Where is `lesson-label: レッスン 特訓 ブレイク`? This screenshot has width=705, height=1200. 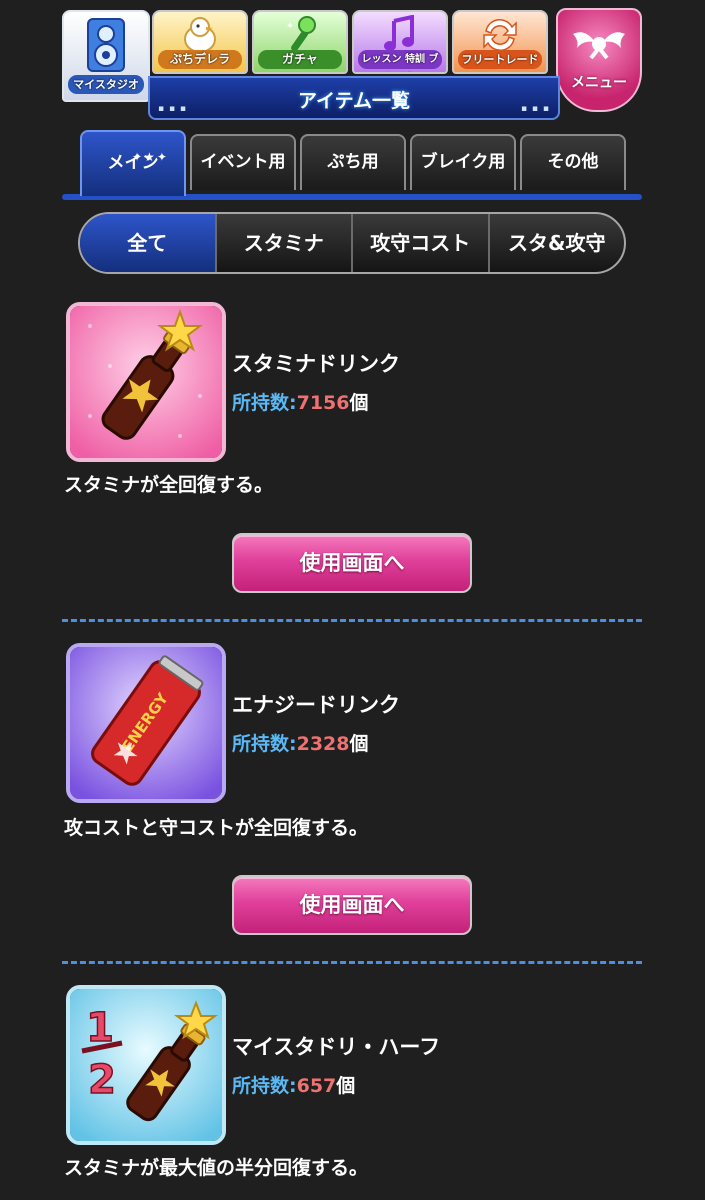 lesson-label: レッスン 特訓 ブレイク is located at coordinates (400, 59).